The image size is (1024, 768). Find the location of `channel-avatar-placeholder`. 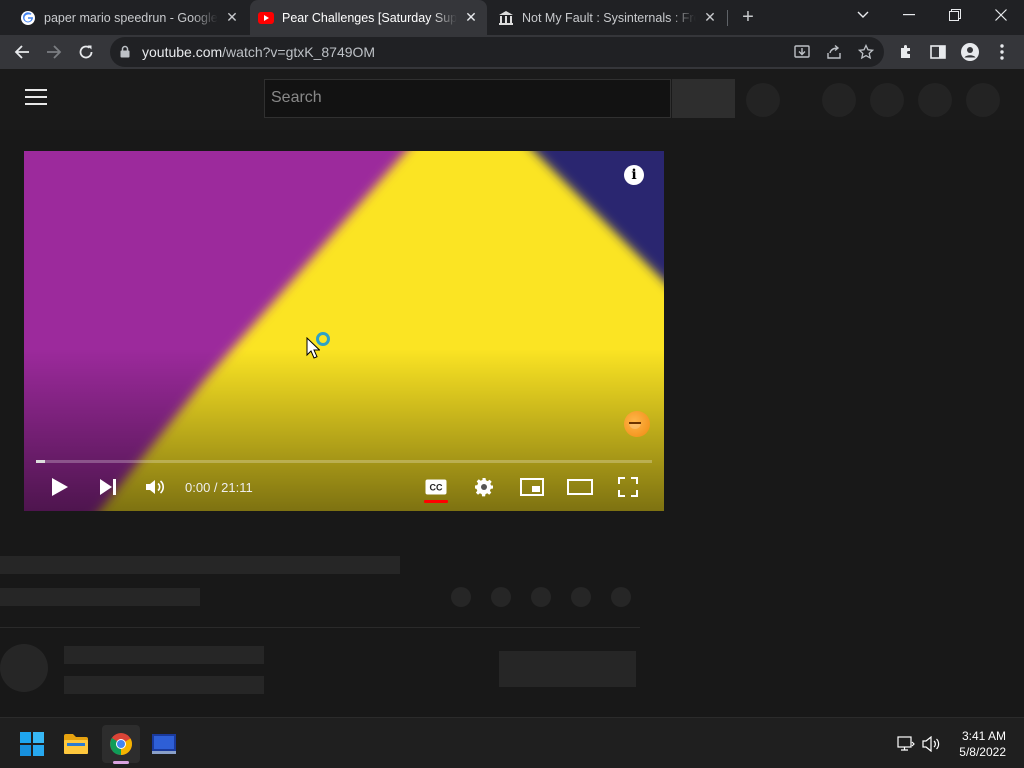

channel-avatar-placeholder is located at coordinates (24, 668).